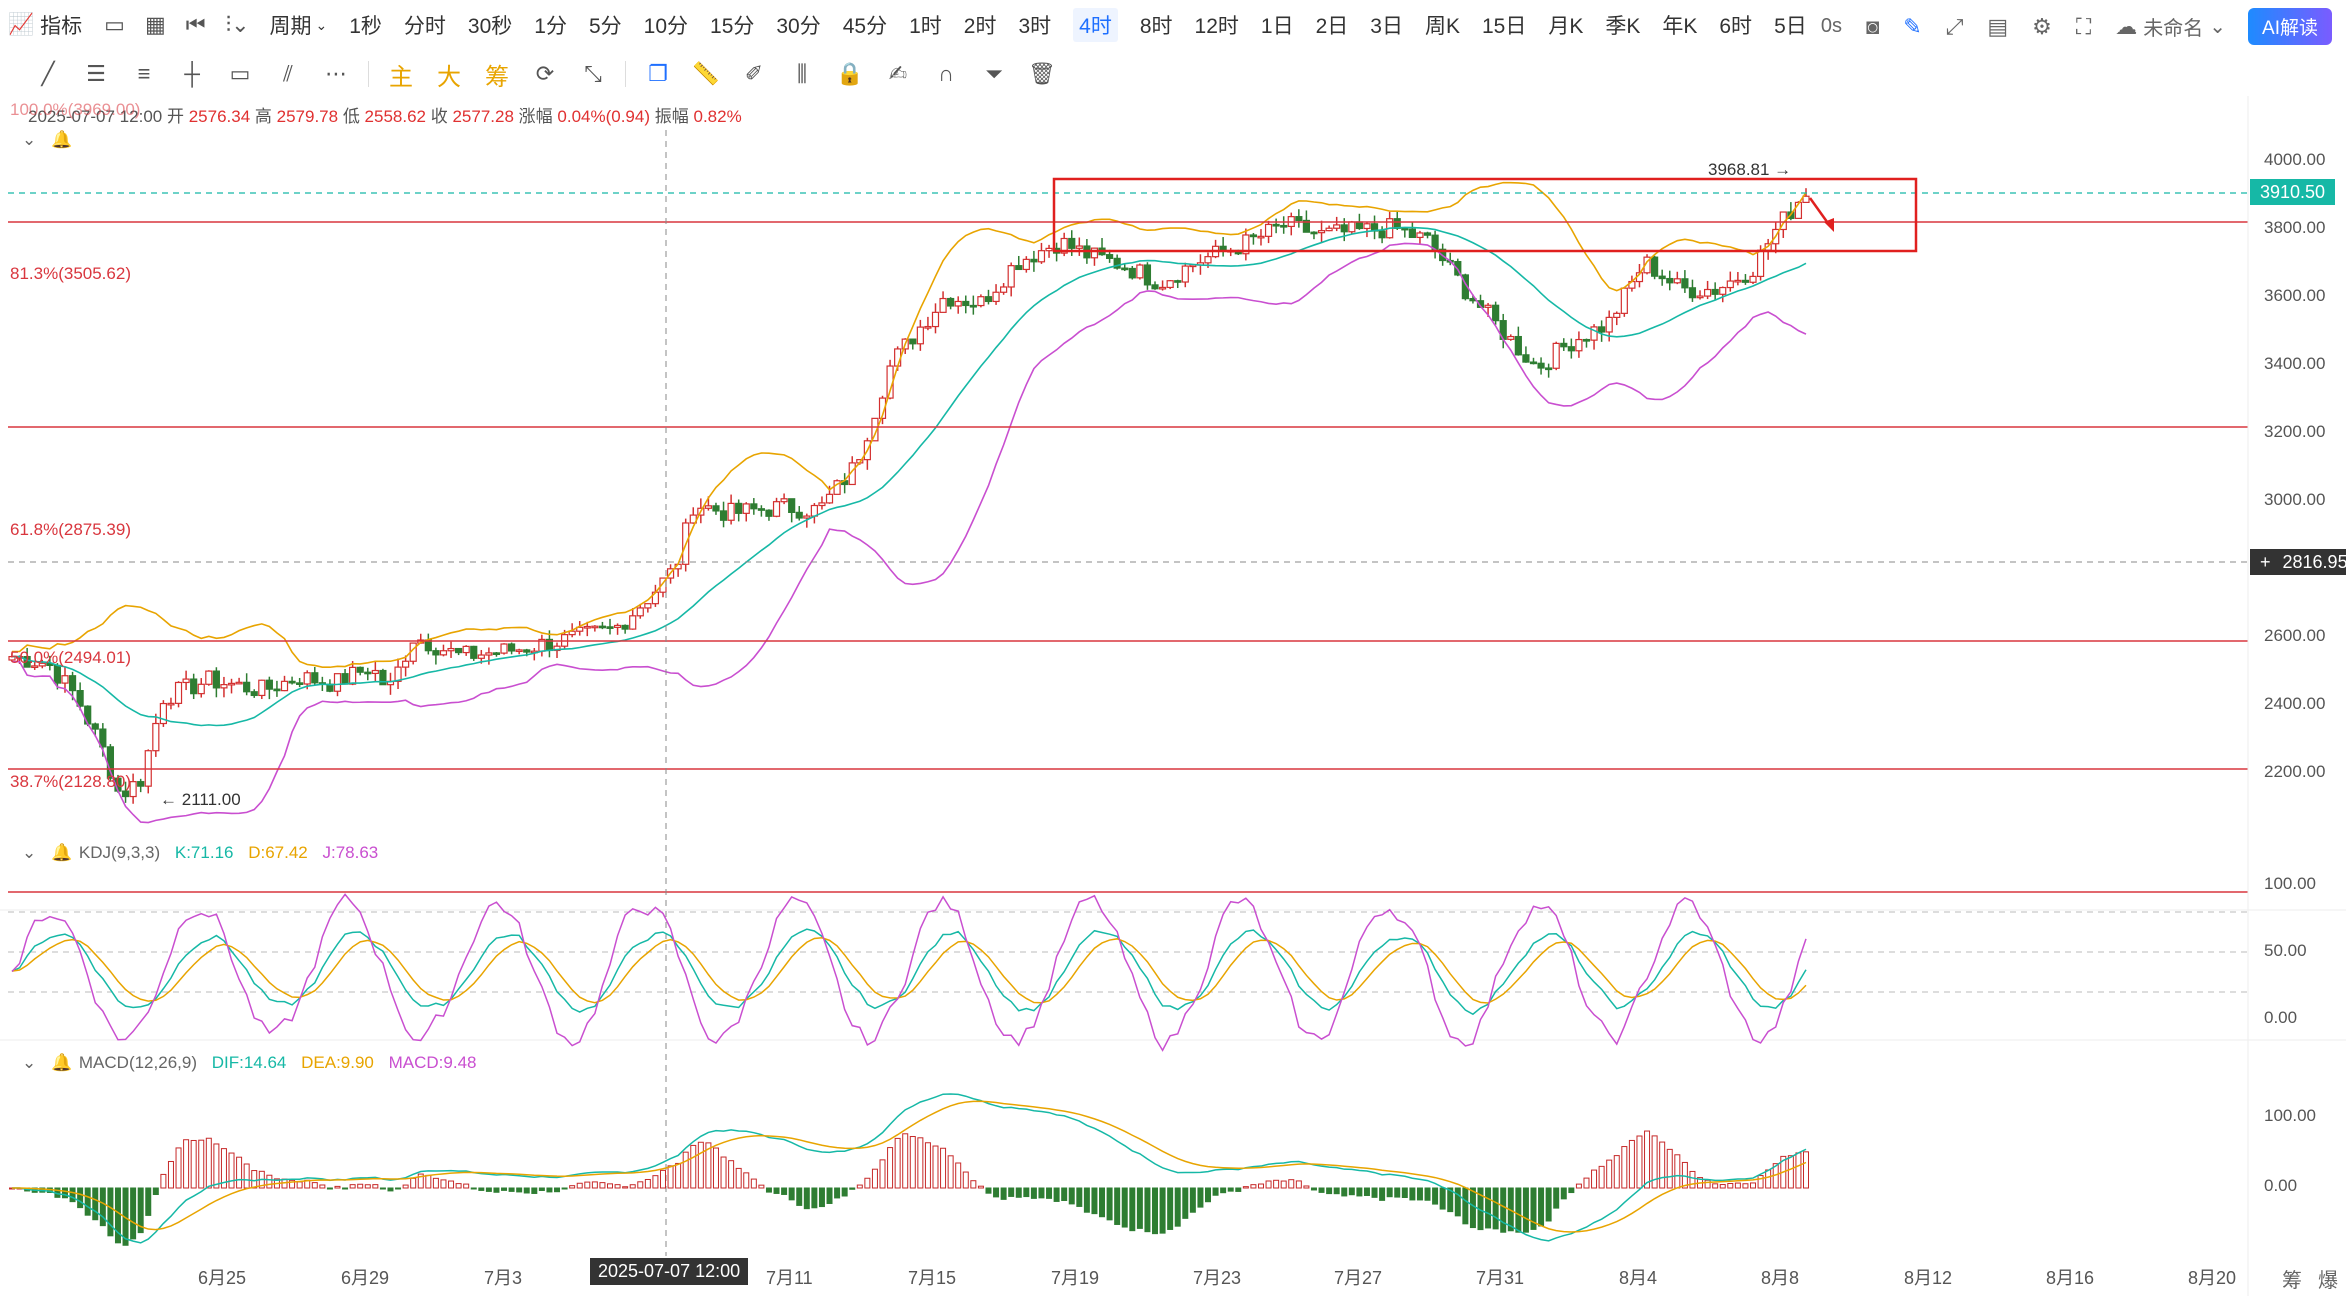 The image size is (2346, 1296). What do you see at coordinates (1156, 25) in the screenshot?
I see `period-tab: 8时` at bounding box center [1156, 25].